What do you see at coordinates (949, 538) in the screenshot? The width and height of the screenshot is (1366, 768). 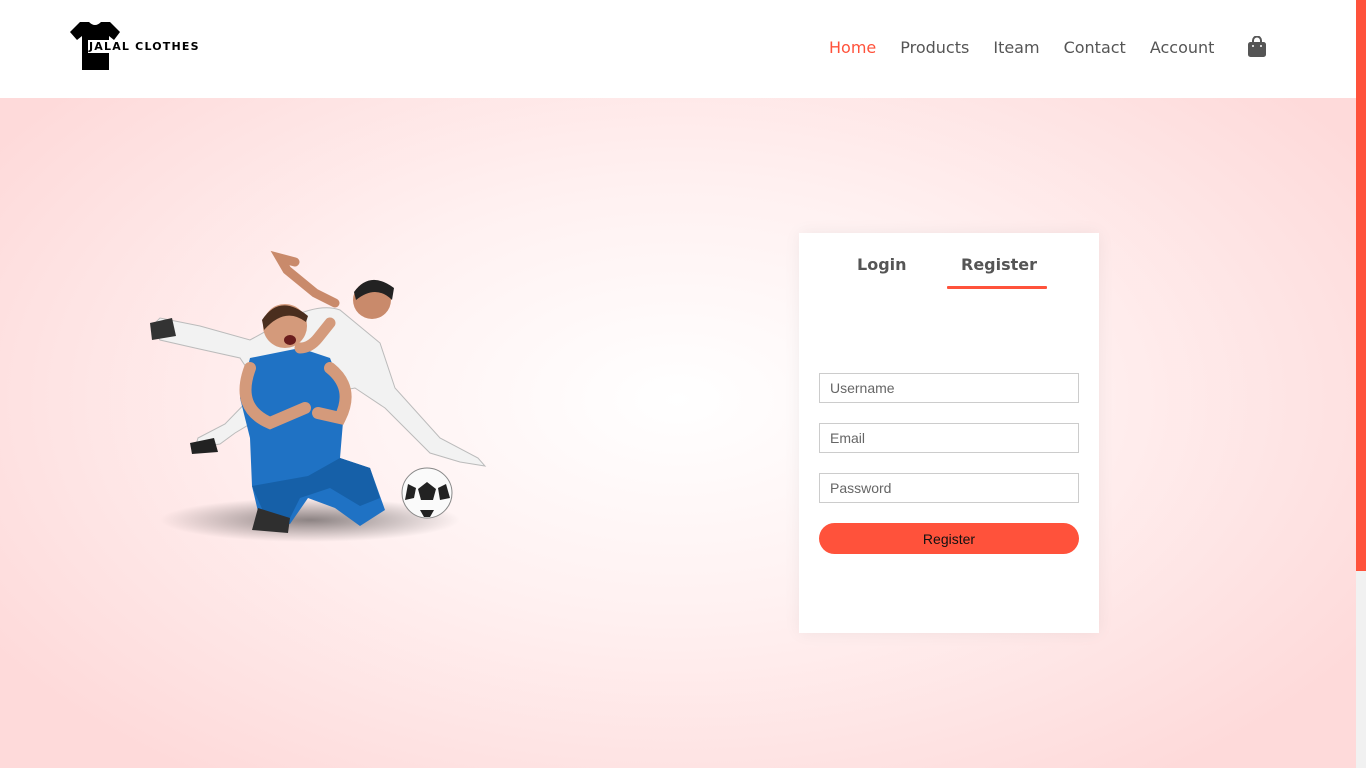 I see `register-submit-button: Register` at bounding box center [949, 538].